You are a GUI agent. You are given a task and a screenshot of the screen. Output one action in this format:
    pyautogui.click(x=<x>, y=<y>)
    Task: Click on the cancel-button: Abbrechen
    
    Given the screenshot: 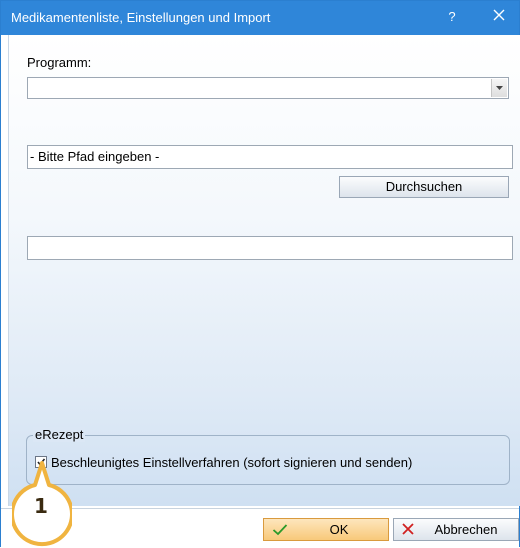 What is the action you would take?
    pyautogui.click(x=456, y=529)
    